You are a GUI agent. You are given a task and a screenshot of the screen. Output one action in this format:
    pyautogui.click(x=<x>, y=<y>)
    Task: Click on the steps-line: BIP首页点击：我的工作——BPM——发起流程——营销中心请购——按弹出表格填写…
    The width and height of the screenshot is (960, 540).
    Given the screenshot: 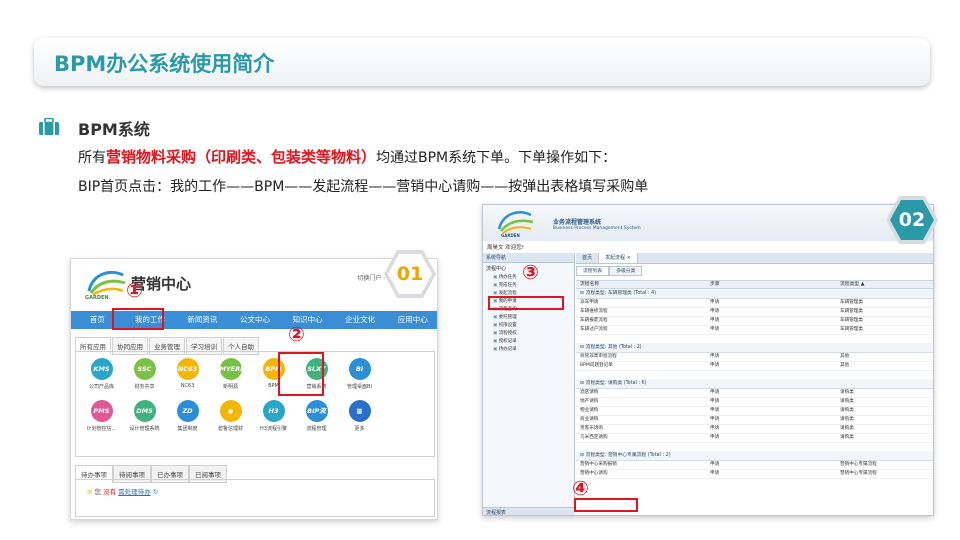 What is the action you would take?
    pyautogui.click(x=363, y=187)
    